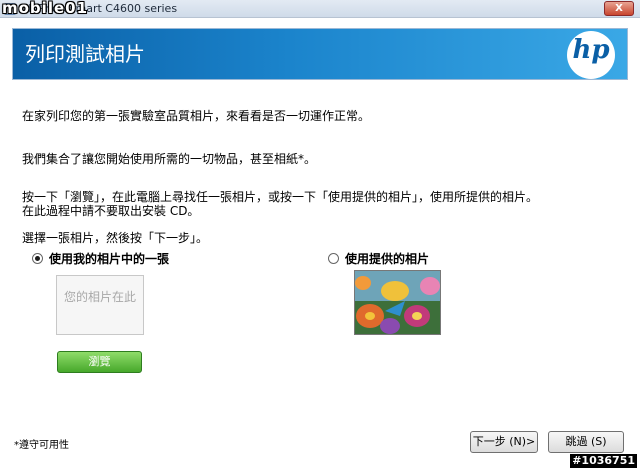  I want to click on choose-photo-text: 選擇一張相片，然後按「下一步」。, so click(115, 238).